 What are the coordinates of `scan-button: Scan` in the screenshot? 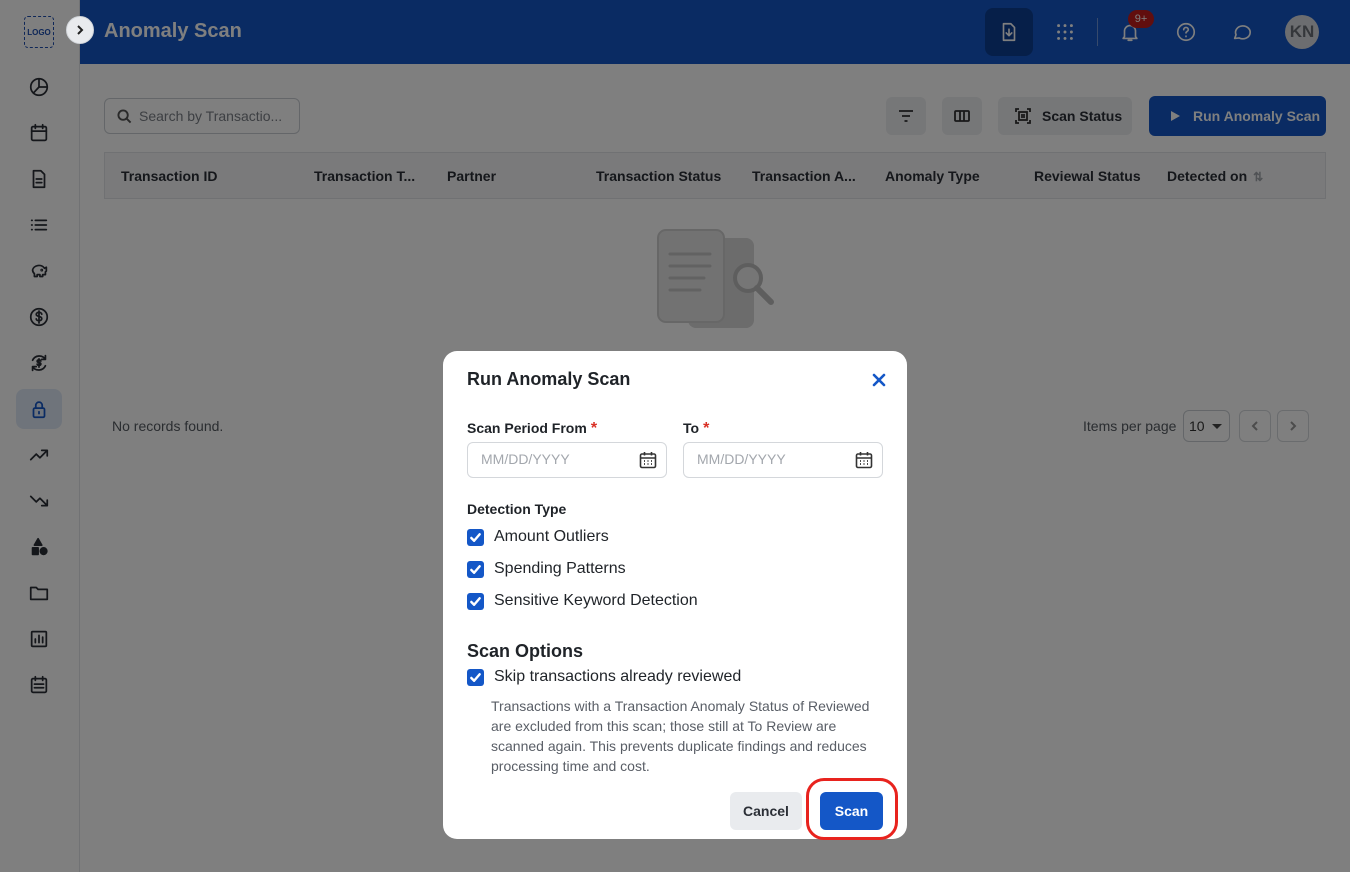 It's located at (851, 811).